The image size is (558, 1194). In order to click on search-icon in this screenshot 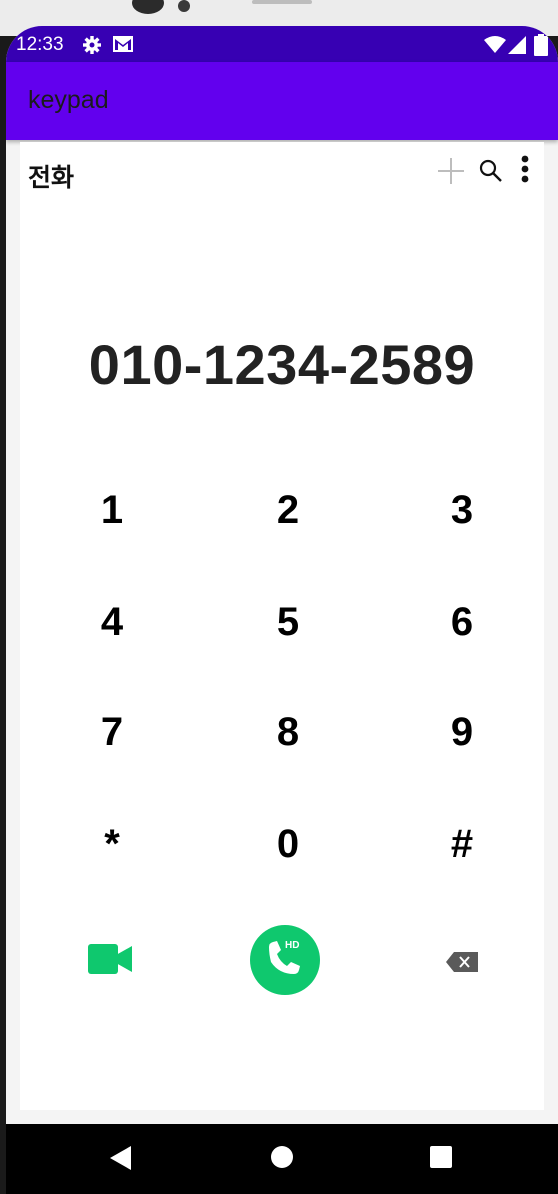, I will do `click(491, 173)`.